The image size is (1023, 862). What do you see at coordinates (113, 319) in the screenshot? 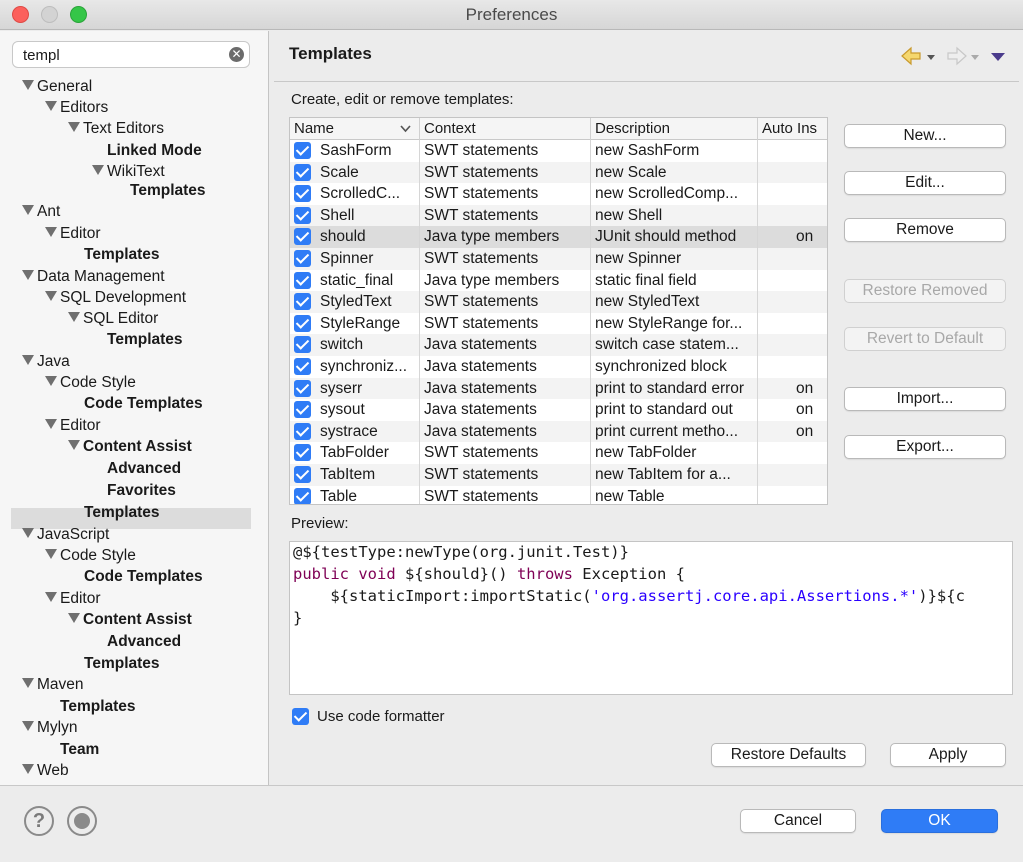
I see `tree-item-sql-editor: SQL Editor` at bounding box center [113, 319].